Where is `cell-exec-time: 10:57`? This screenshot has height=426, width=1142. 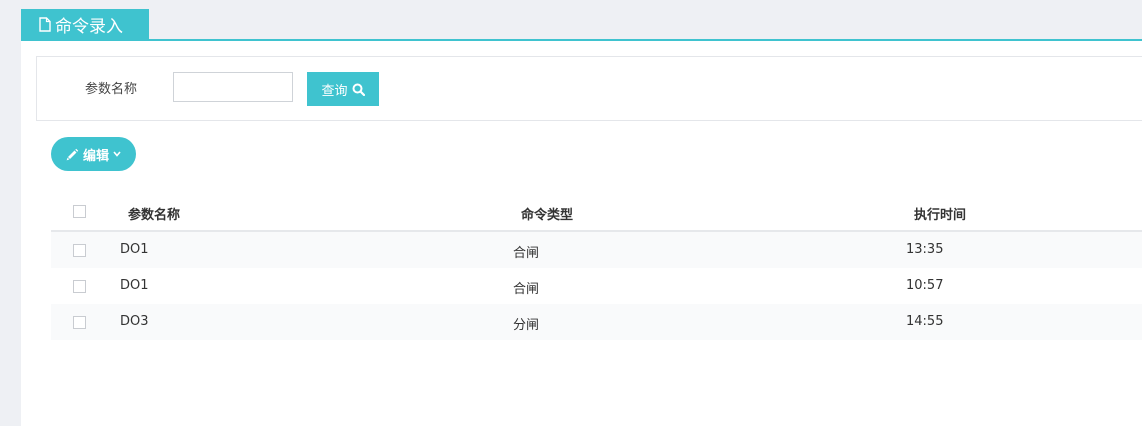
cell-exec-time: 10:57 is located at coordinates (925, 285).